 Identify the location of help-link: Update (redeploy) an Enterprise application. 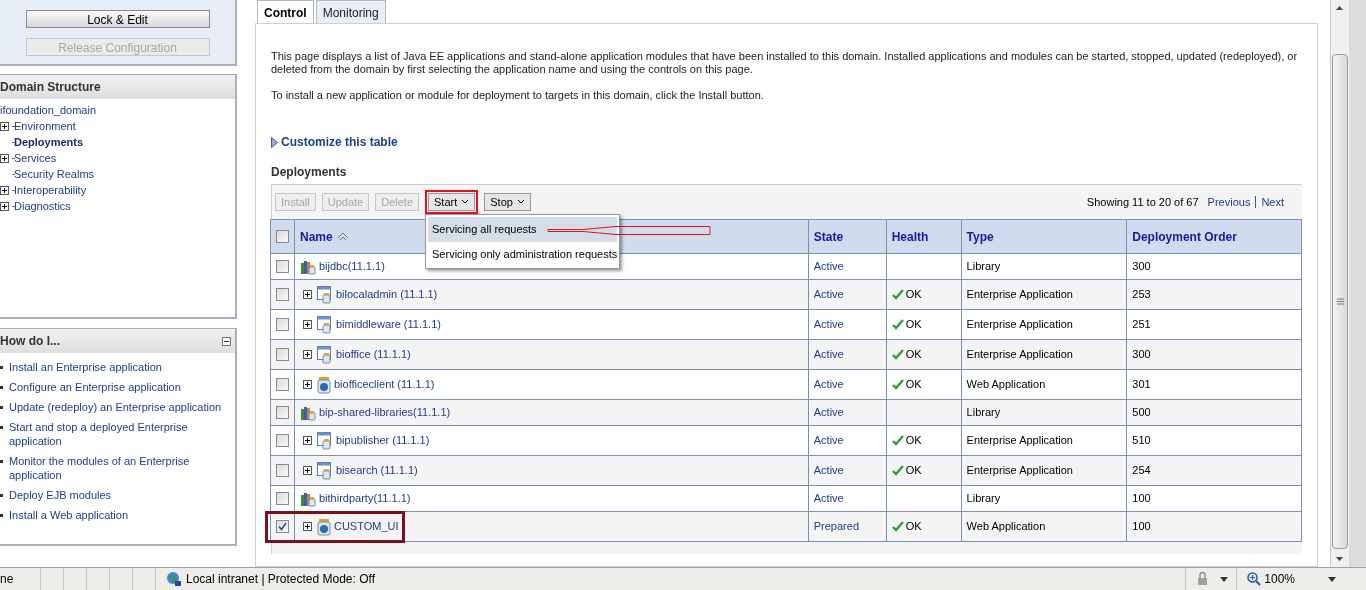
(116, 407).